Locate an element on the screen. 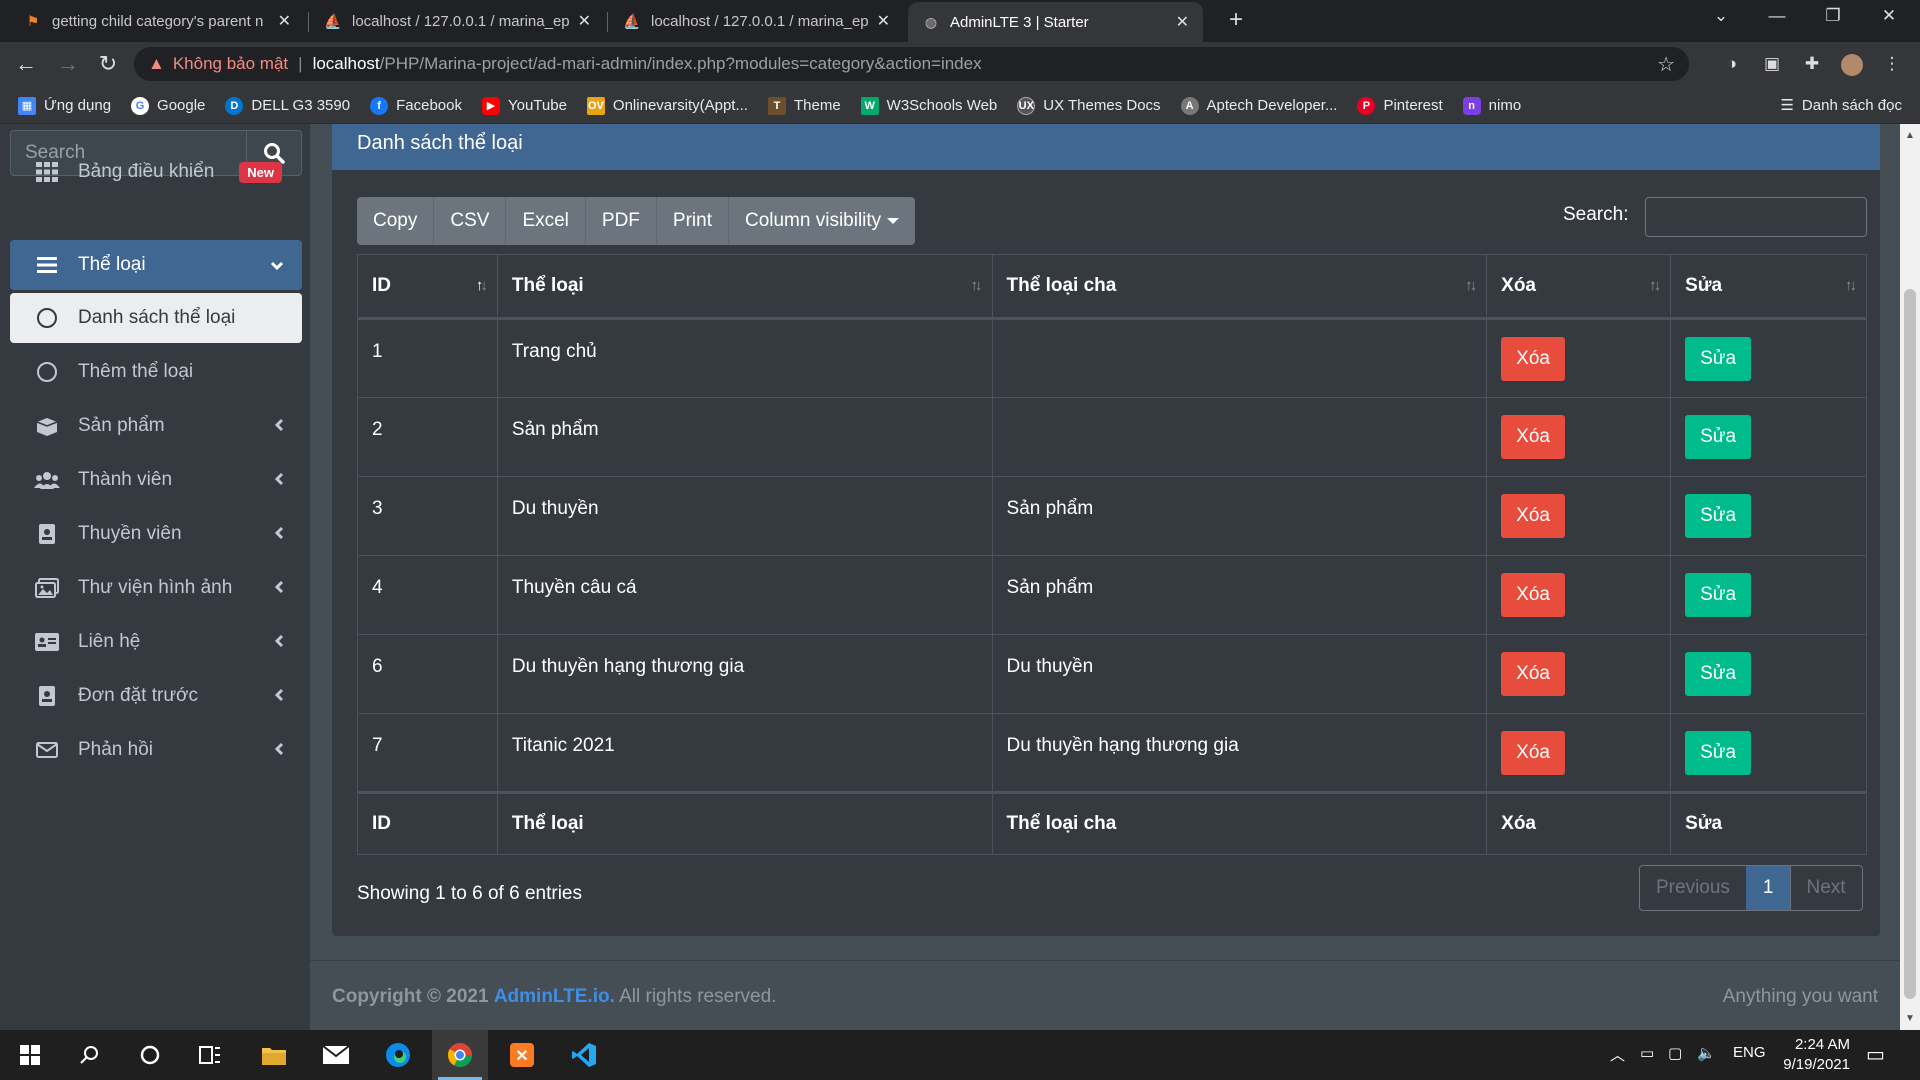 Image resolution: width=1920 pixels, height=1080 pixels. edge-icon is located at coordinates (398, 1055).